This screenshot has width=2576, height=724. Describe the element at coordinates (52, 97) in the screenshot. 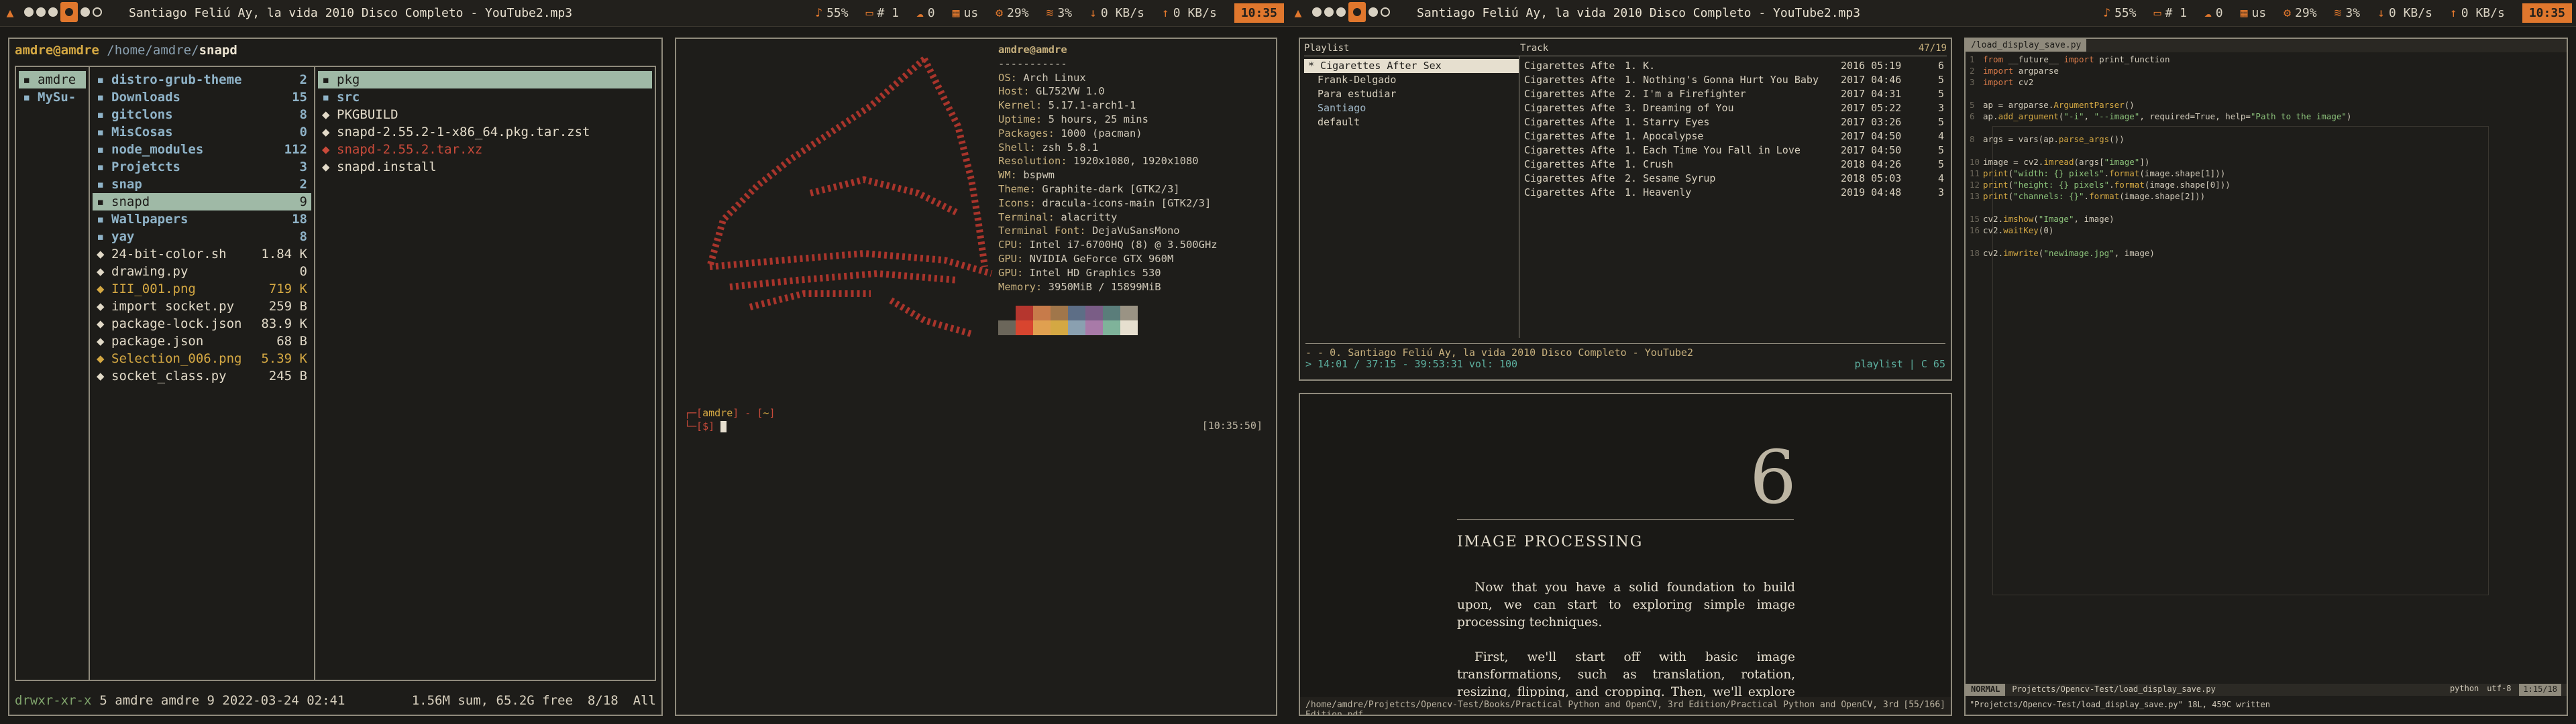

I see `directory-entry: ▪ MySu-` at that location.